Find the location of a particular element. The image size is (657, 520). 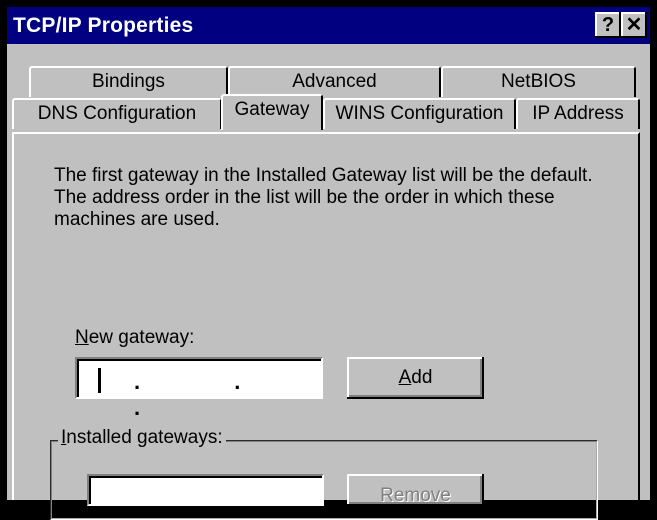

tab-netbios: NetBIOS is located at coordinates (538, 81).